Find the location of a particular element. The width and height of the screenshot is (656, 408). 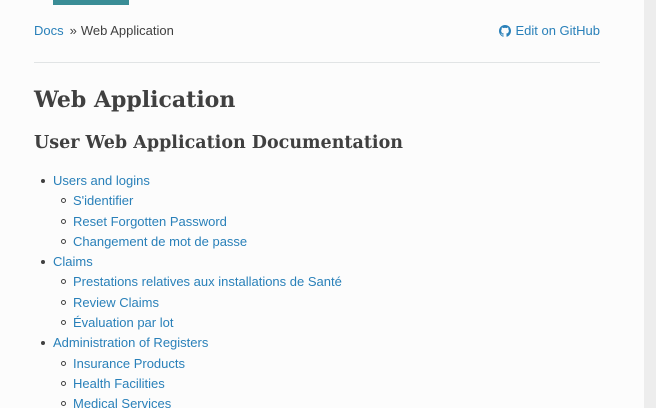

toc-subsection-item: S'identifier is located at coordinates (191, 201).